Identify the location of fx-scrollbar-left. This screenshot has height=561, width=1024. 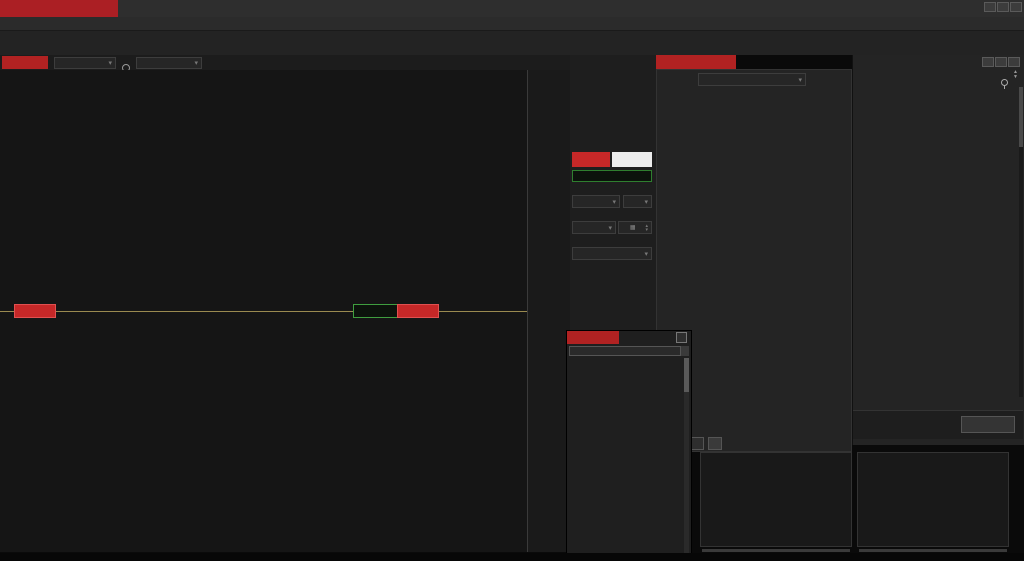
(776, 550).